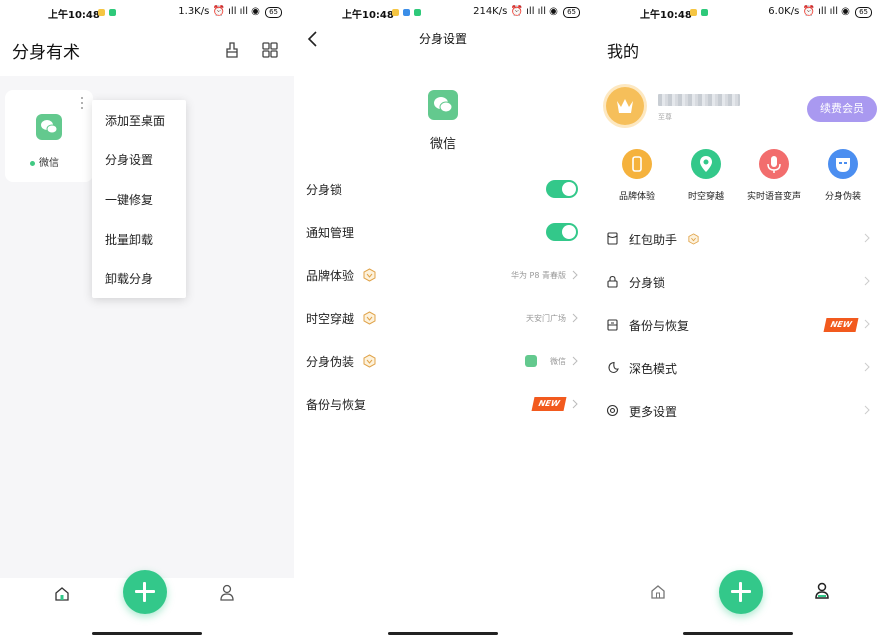 This screenshot has width=884, height=643. What do you see at coordinates (773, 197) in the screenshot?
I see `feature-voice-changer-label: 实时语音变声` at bounding box center [773, 197].